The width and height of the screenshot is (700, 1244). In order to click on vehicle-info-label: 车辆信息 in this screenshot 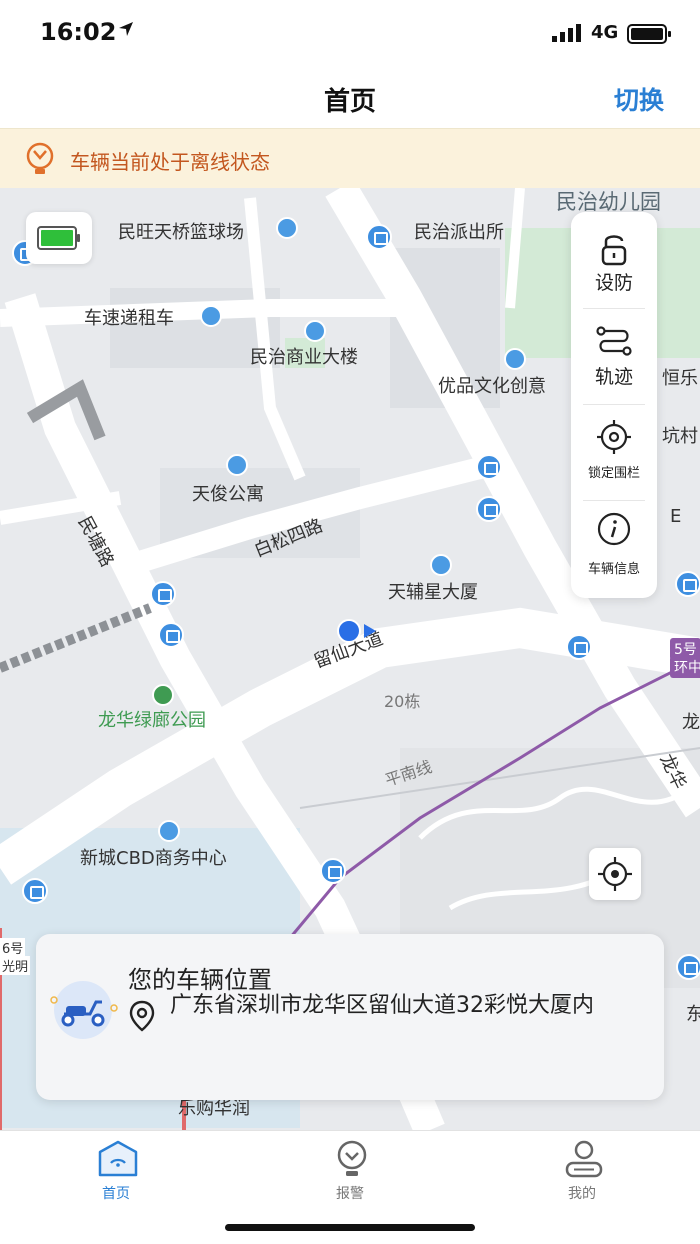, I will do `click(613, 569)`.